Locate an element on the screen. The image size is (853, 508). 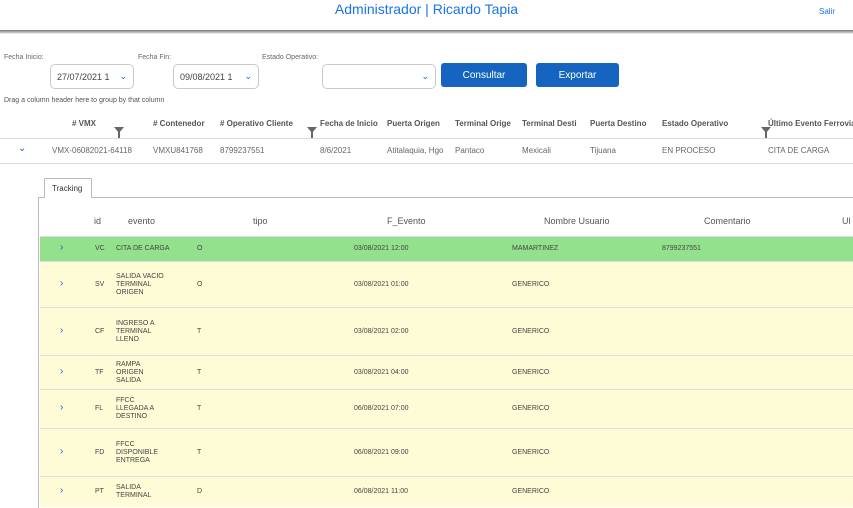
cell-terminal-origen: Pantaco is located at coordinates (470, 150).